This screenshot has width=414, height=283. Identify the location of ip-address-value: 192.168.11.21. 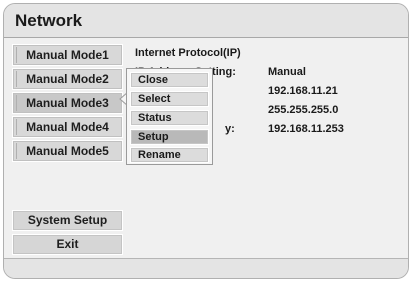
(303, 91).